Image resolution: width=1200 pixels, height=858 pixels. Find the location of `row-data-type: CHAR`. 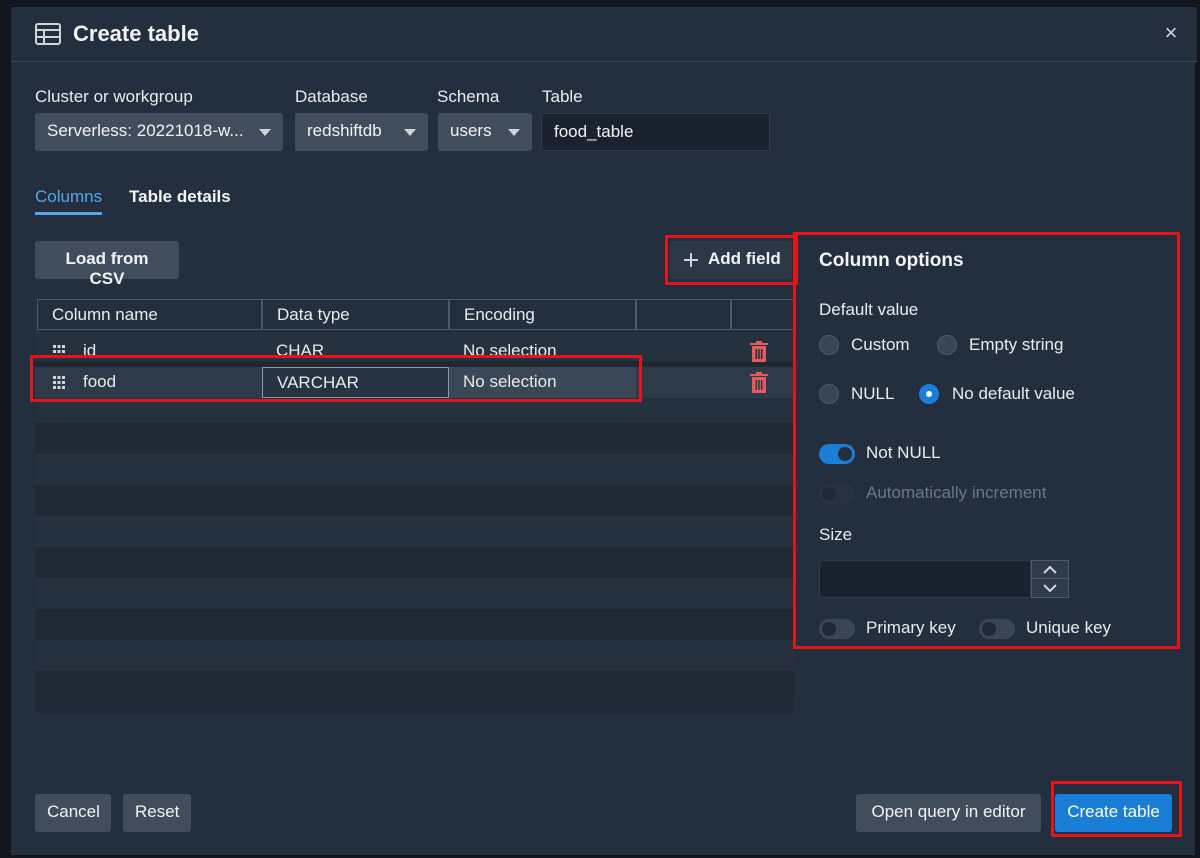

row-data-type: CHAR is located at coordinates (355, 351).